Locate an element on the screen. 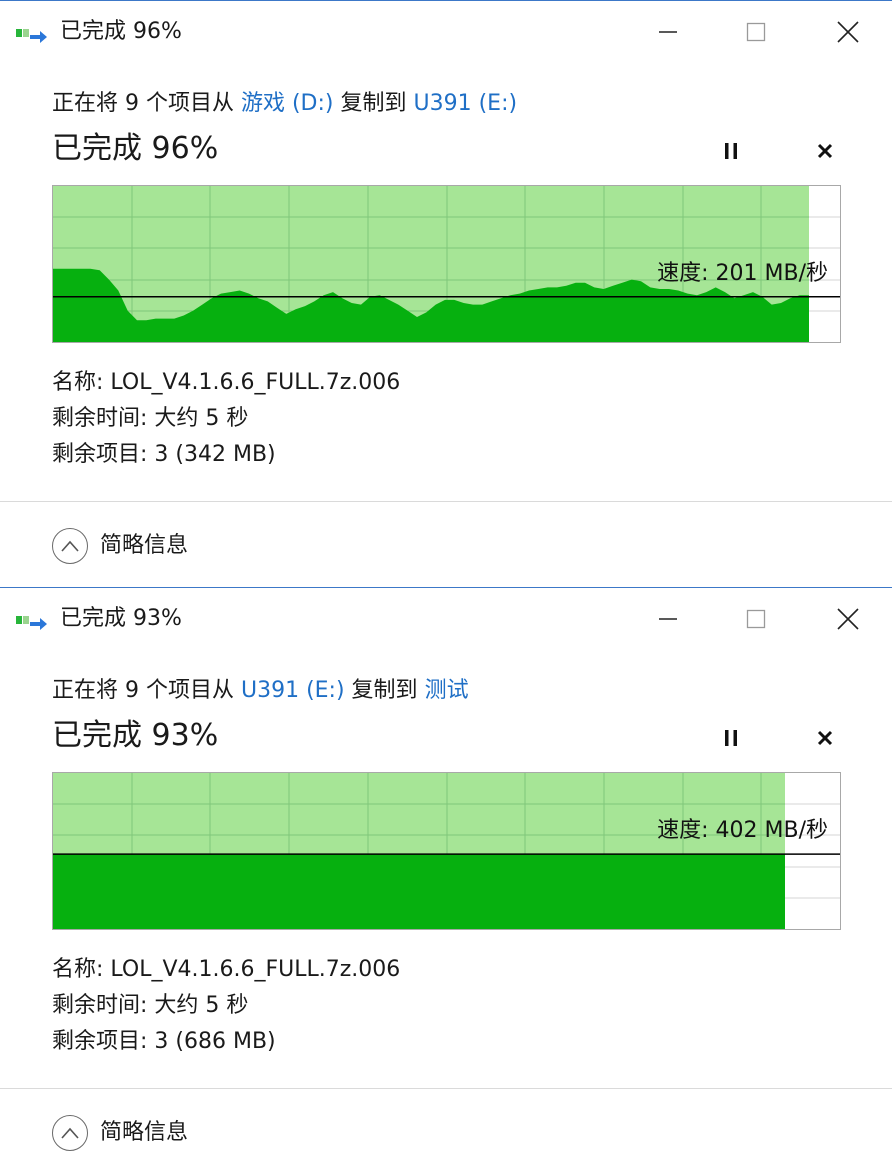  items-remaining-row: 剩余项目: 3 (686 MB) is located at coordinates (226, 1042).